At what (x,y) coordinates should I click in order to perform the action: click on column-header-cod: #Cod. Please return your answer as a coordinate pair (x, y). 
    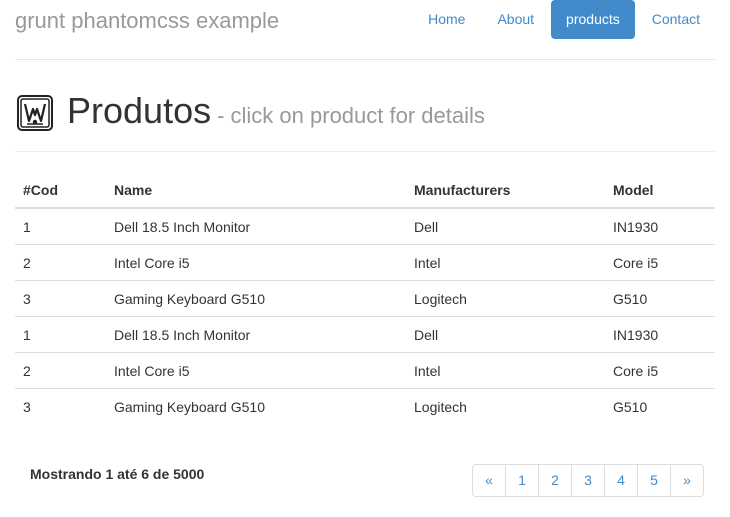
    Looking at the image, I should click on (60, 190).